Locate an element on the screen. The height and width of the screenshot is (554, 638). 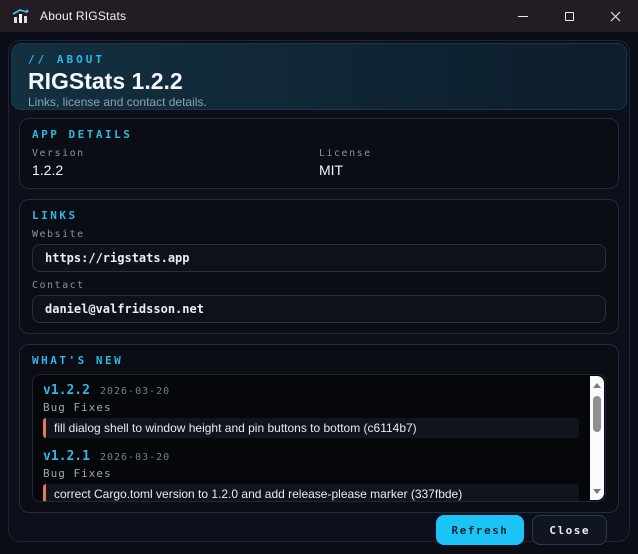
close-window-button is located at coordinates (615, 16).